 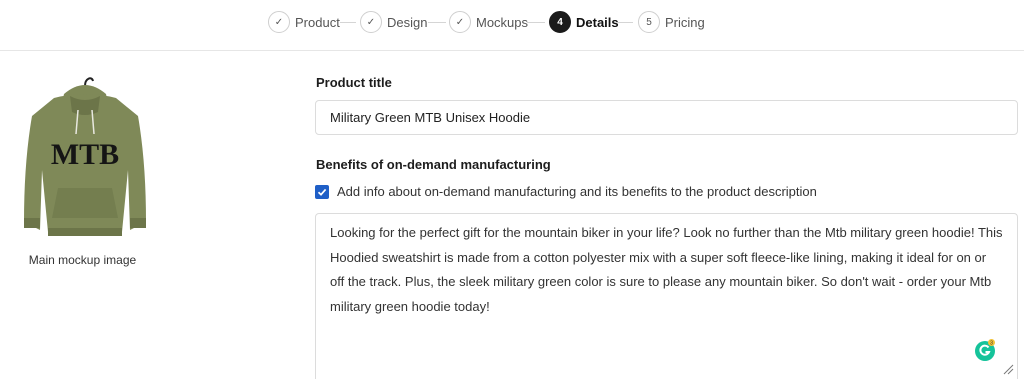 I want to click on step-design: ✓ Design, so click(x=393, y=22).